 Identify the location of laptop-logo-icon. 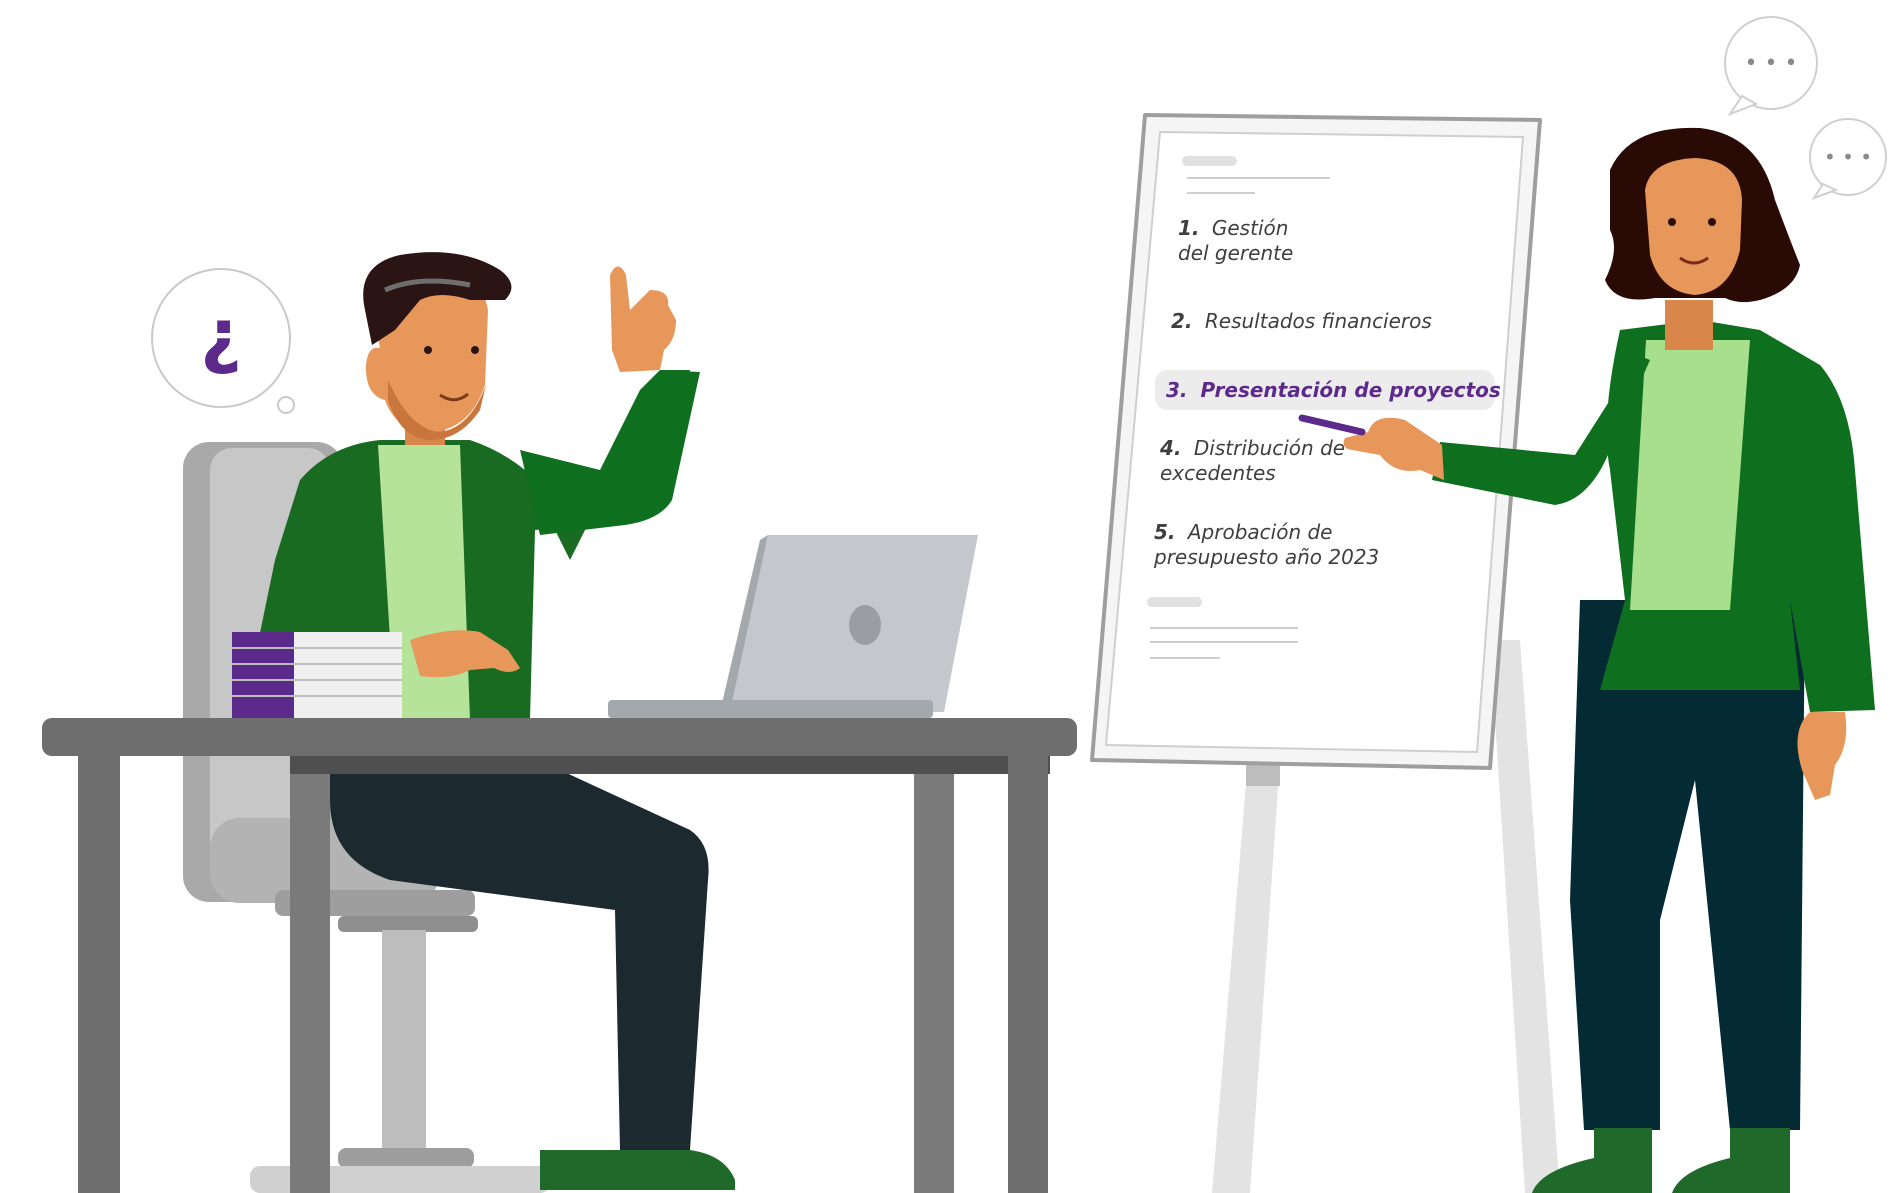
(865, 625).